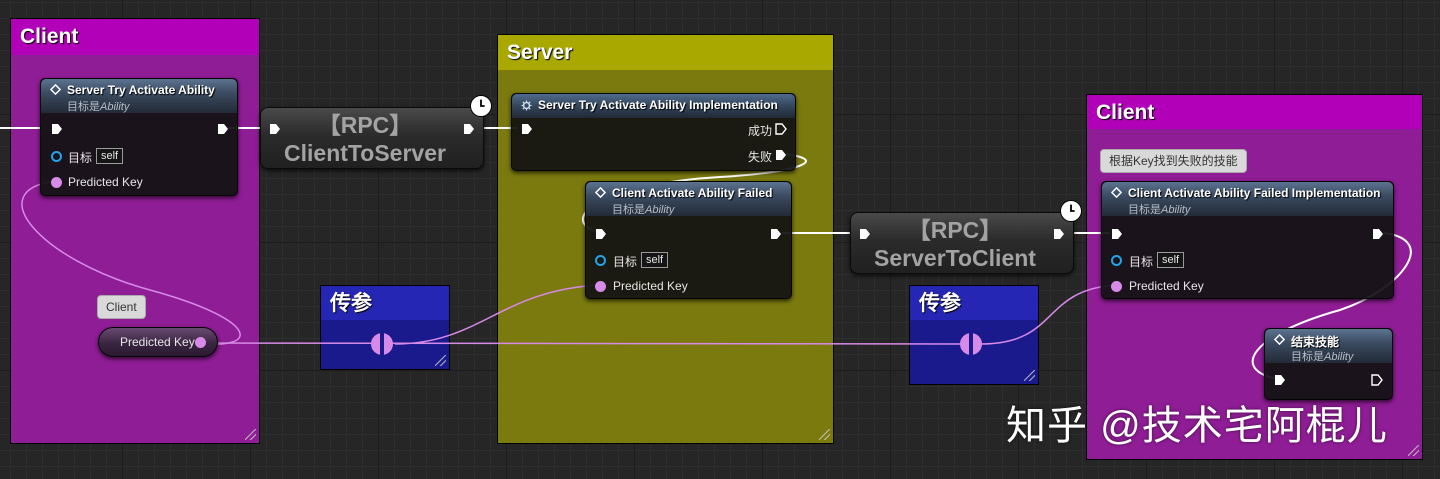 The image size is (1440, 479). I want to click on rpc-line-2: ServerToClient, so click(955, 258).